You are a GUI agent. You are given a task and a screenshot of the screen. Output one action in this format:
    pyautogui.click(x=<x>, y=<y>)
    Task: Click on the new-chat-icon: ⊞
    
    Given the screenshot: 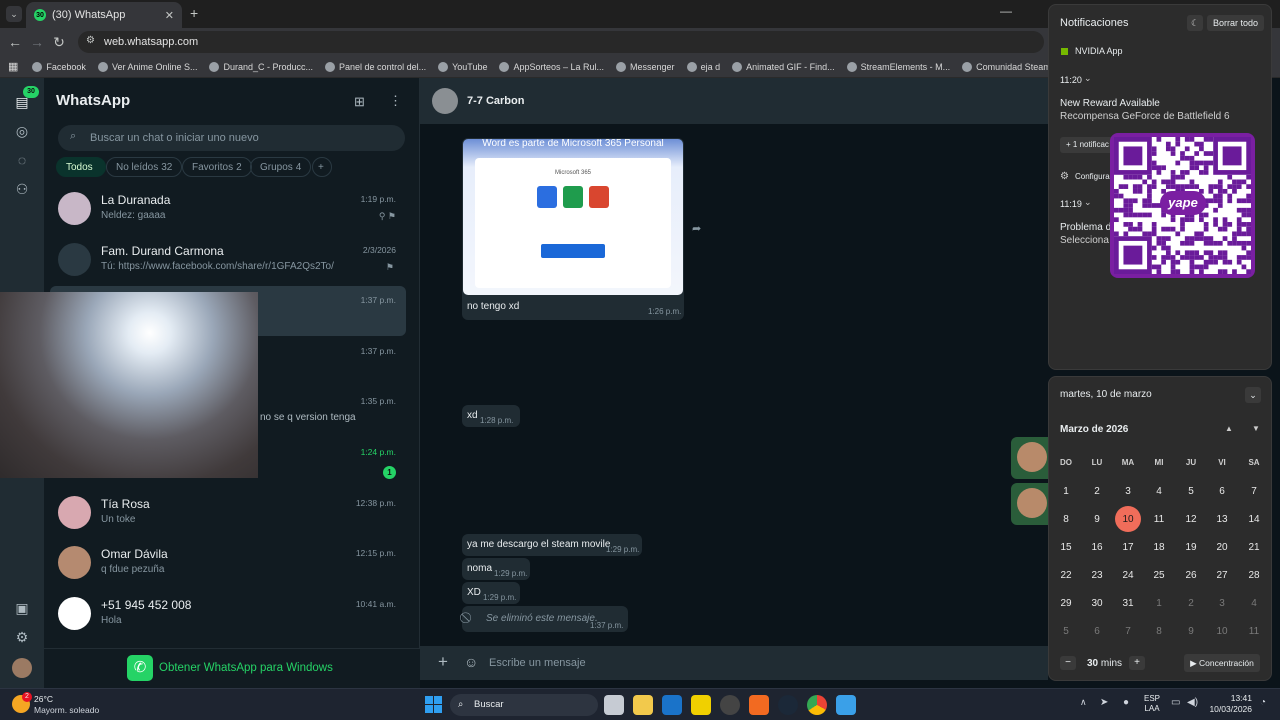 What is the action you would take?
    pyautogui.click(x=359, y=102)
    